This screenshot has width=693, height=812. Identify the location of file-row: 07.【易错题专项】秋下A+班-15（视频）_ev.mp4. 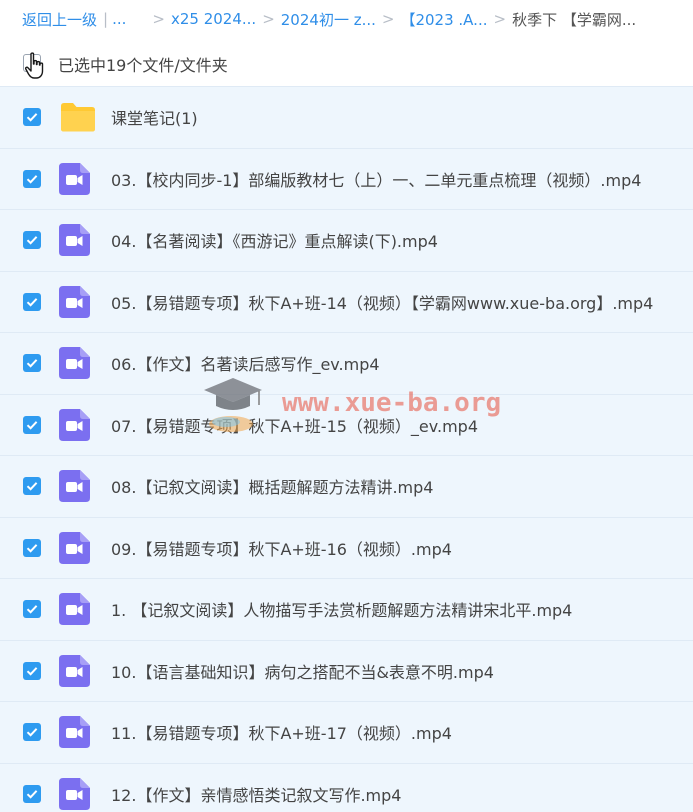
(346, 424).